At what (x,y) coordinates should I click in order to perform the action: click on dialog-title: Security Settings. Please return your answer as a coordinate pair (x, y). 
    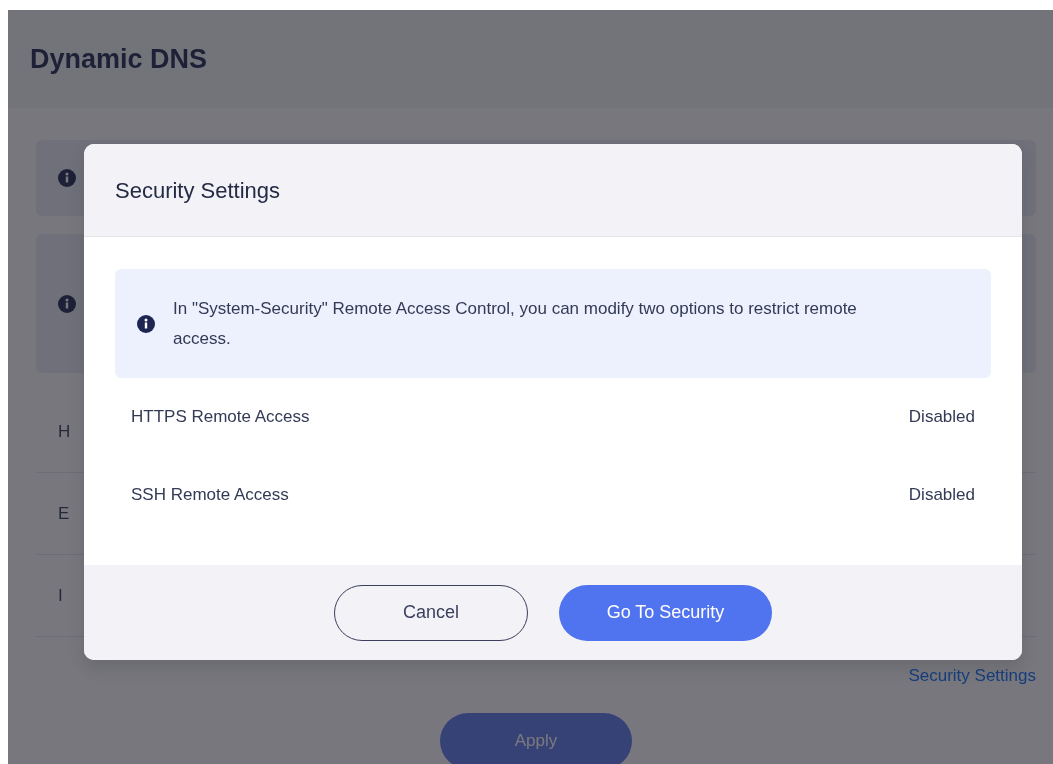
    Looking at the image, I should click on (198, 190).